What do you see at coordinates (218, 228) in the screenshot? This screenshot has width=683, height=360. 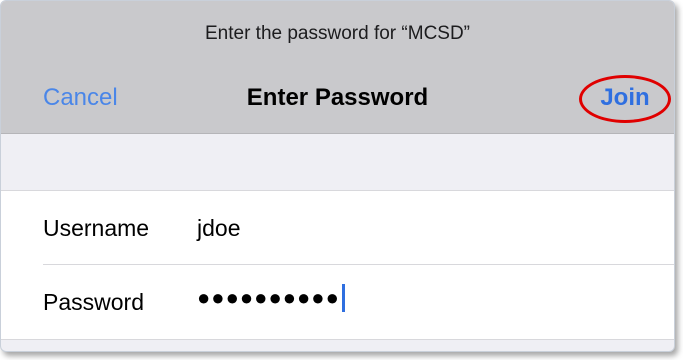 I see `username-field: jdoe` at bounding box center [218, 228].